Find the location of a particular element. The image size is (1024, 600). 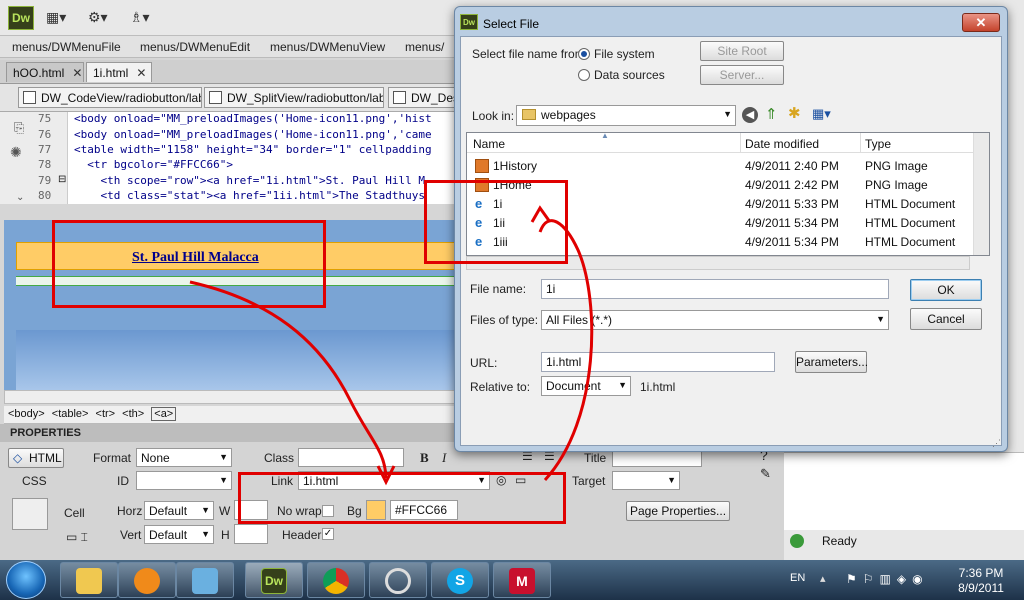

app-icon is located at coordinates (398, 581).